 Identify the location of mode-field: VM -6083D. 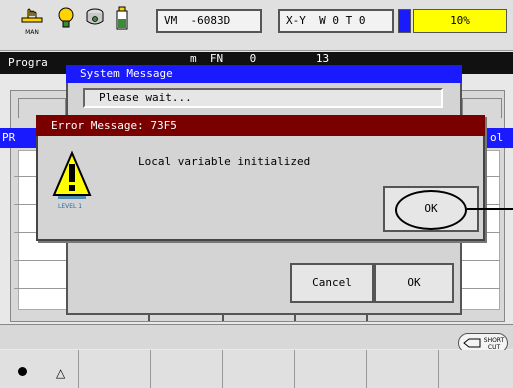
(209, 21).